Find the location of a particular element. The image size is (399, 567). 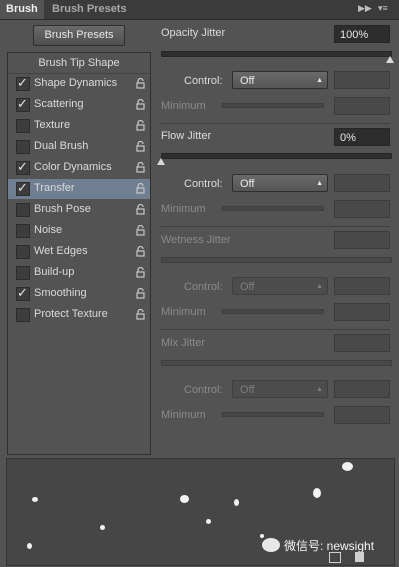

flow-minimum-label: Minimum is located at coordinates (183, 209).